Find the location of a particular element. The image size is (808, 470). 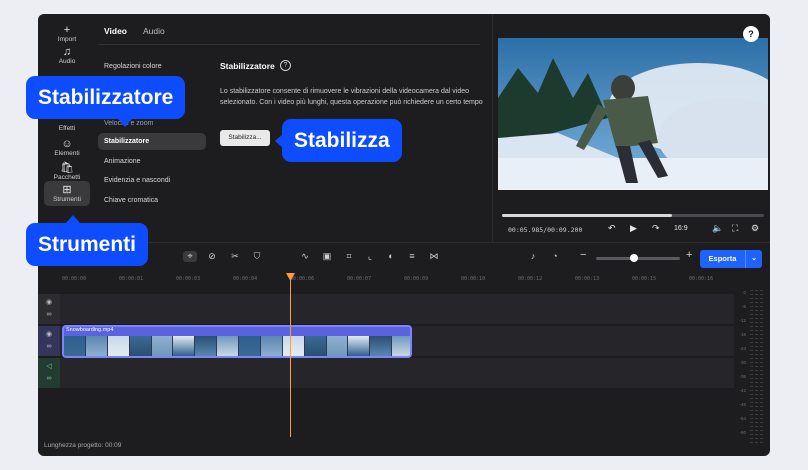

scrub-bar is located at coordinates (633, 215).